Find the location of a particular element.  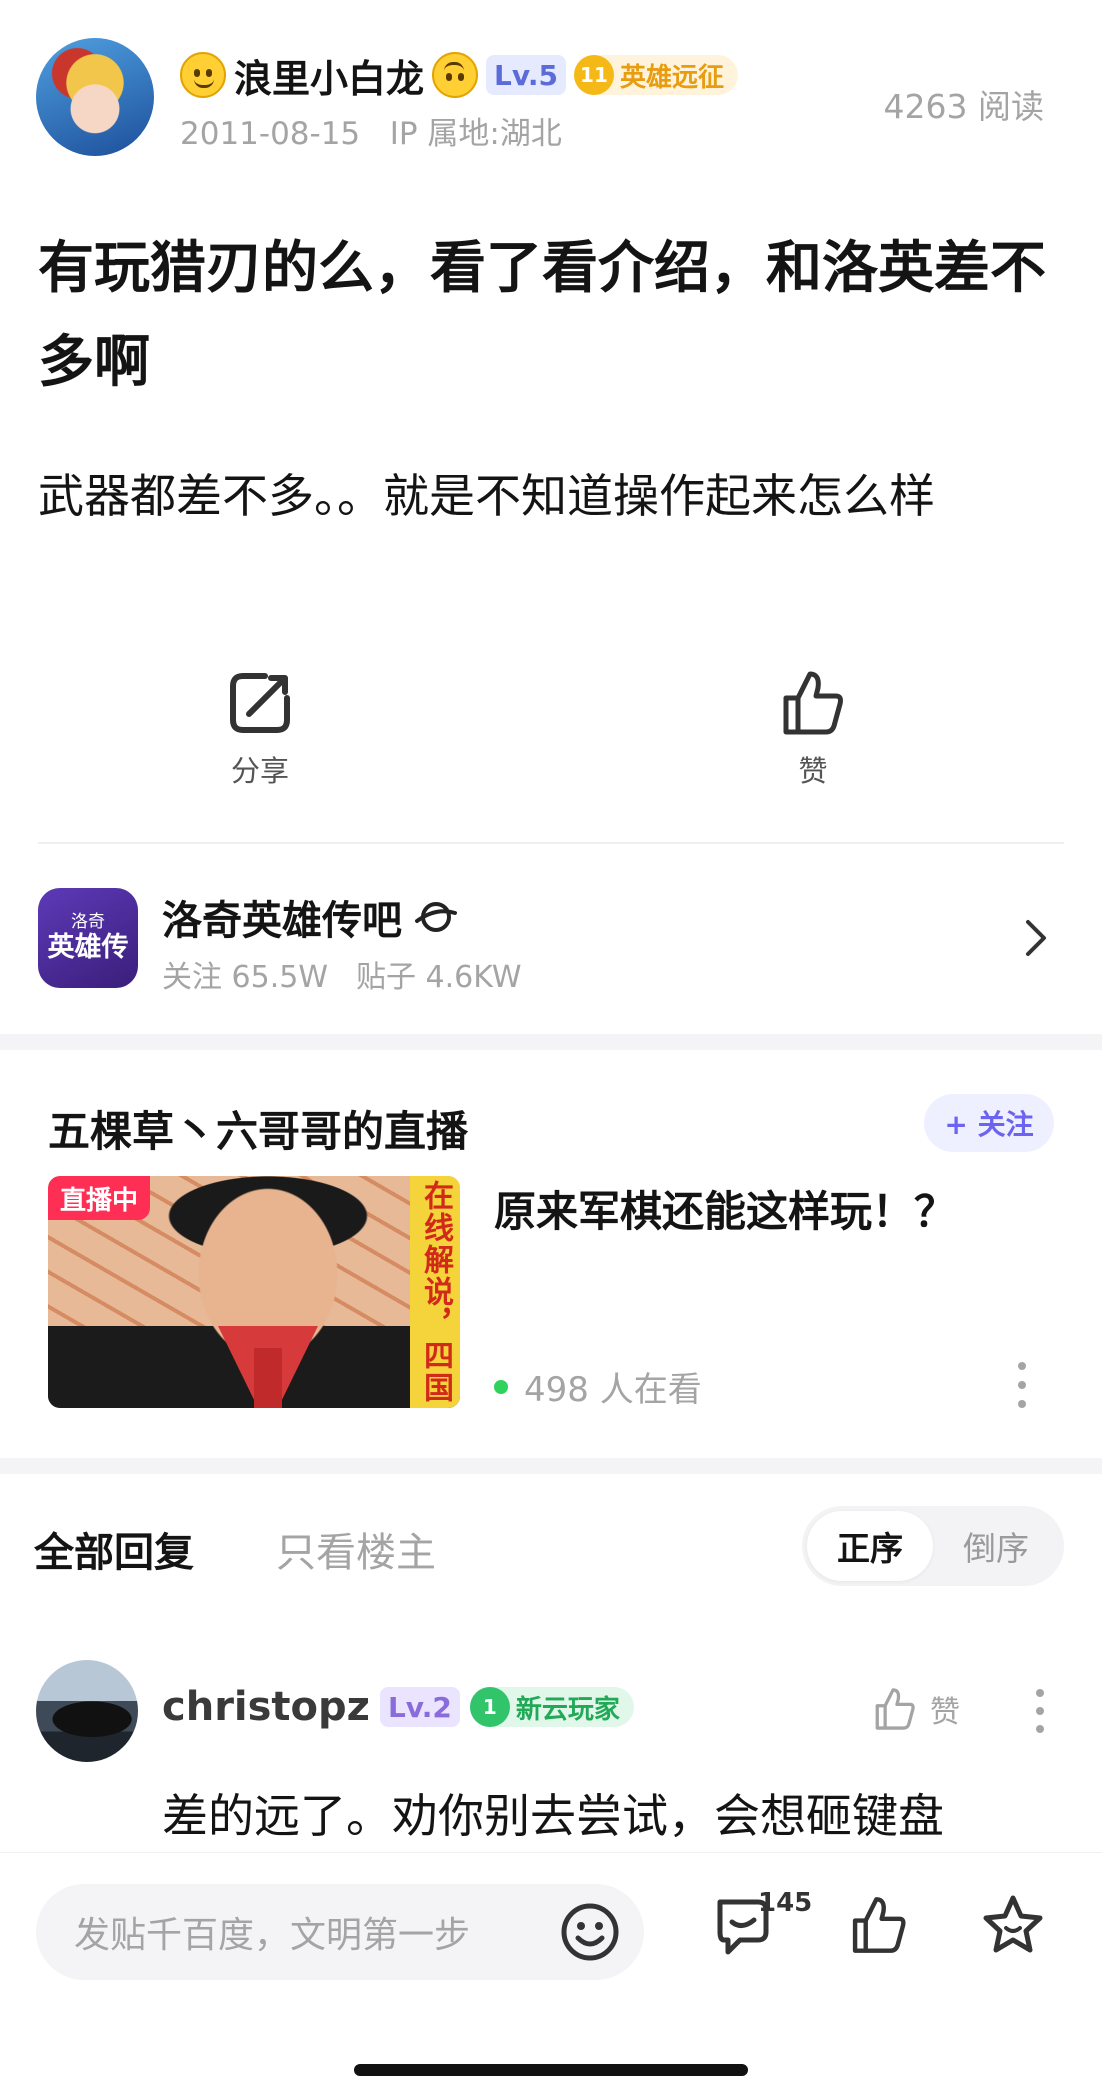

badge-label: 英雄远征 is located at coordinates (671, 77).